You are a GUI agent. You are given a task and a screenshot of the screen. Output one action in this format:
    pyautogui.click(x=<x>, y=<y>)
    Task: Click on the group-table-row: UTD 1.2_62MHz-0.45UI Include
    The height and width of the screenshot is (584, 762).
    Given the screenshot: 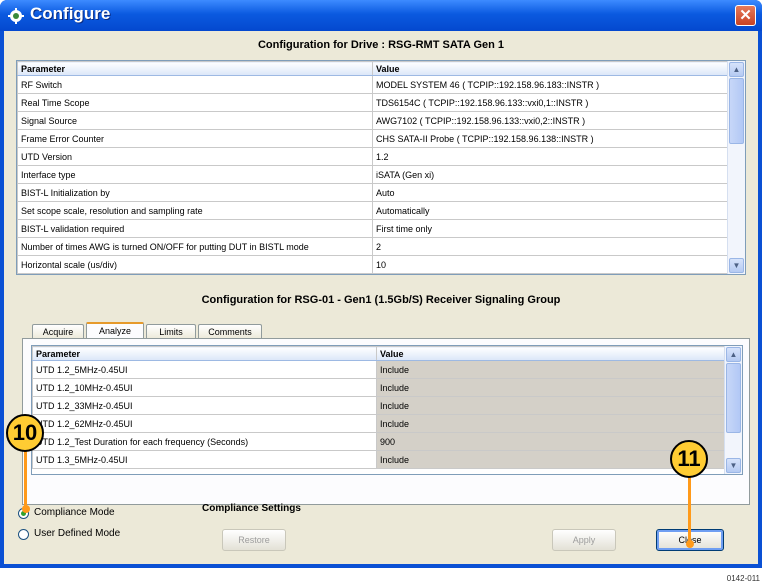 What is the action you would take?
    pyautogui.click(x=379, y=423)
    